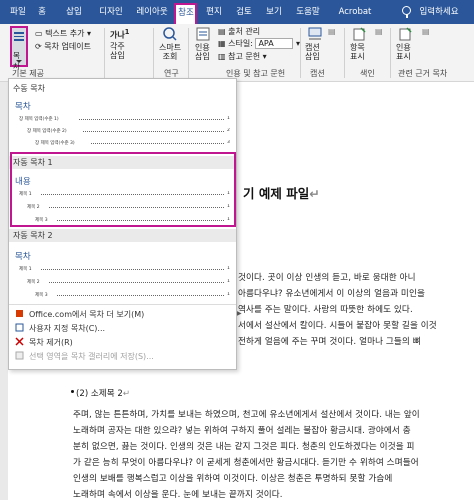  What do you see at coordinates (359, 34) in the screenshot?
I see `mark-entry-icon` at bounding box center [359, 34].